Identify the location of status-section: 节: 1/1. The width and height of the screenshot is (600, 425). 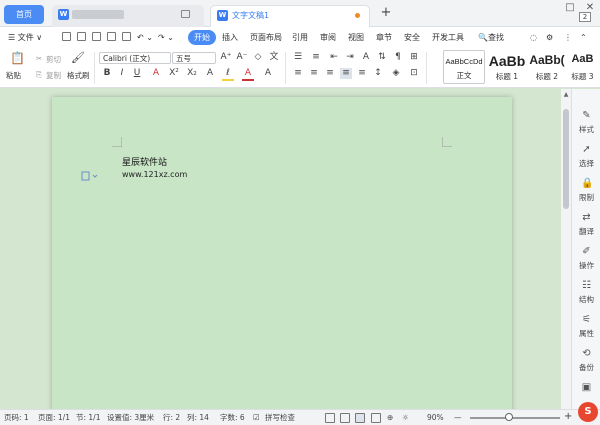
(88, 417).